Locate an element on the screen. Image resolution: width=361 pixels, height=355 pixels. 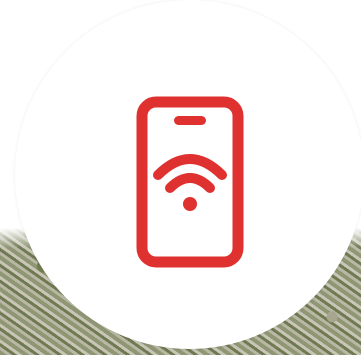
wifi-dot is located at coordinates (190, 204).